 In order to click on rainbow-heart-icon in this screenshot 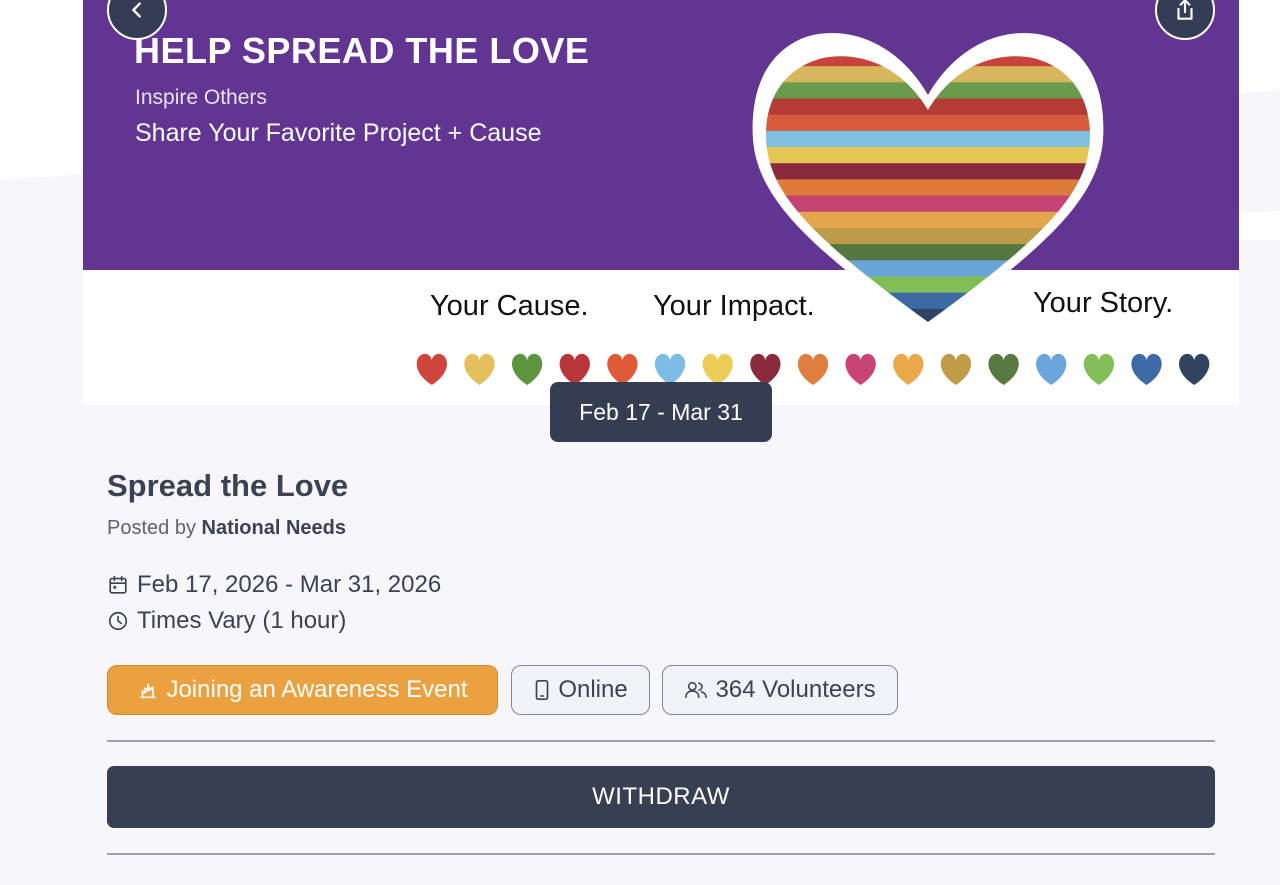, I will do `click(928, 181)`.